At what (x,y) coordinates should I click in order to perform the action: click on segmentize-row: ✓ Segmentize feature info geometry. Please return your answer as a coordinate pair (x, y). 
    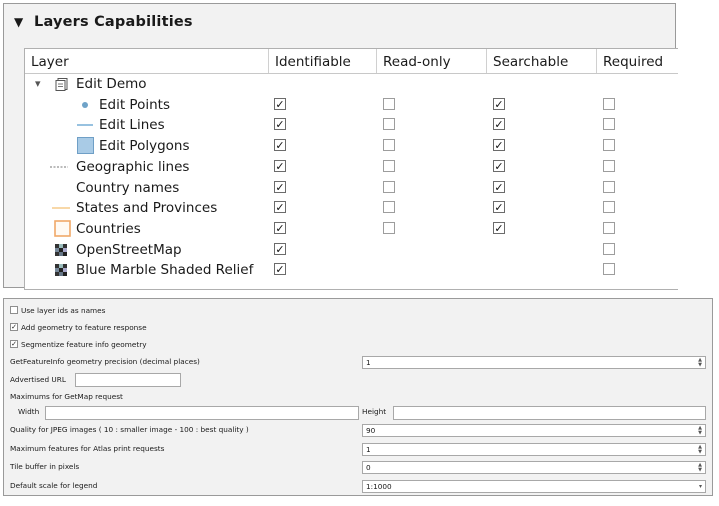
    Looking at the image, I should click on (78, 345).